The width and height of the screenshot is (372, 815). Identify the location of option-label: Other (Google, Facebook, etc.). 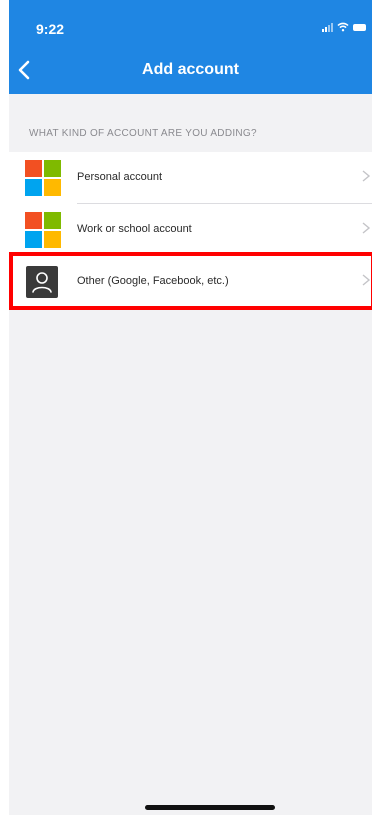
(153, 281).